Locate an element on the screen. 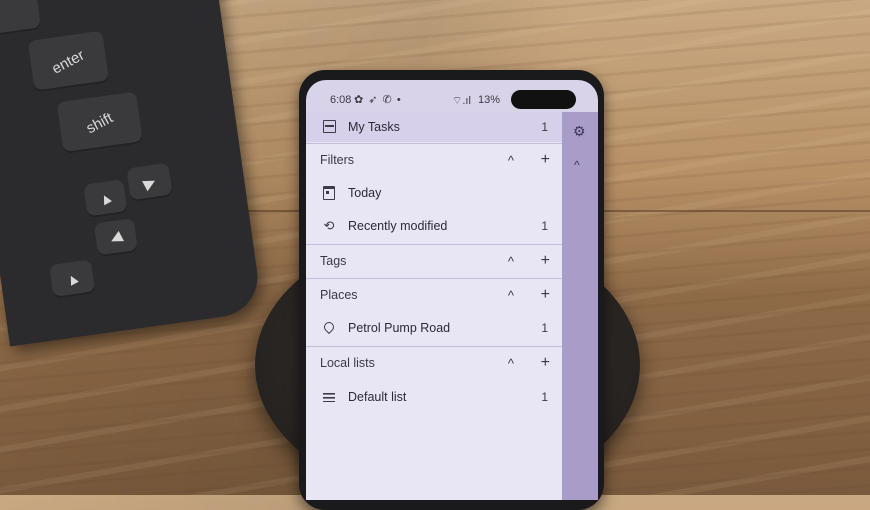 The image size is (870, 510). list-icon is located at coordinates (329, 397).